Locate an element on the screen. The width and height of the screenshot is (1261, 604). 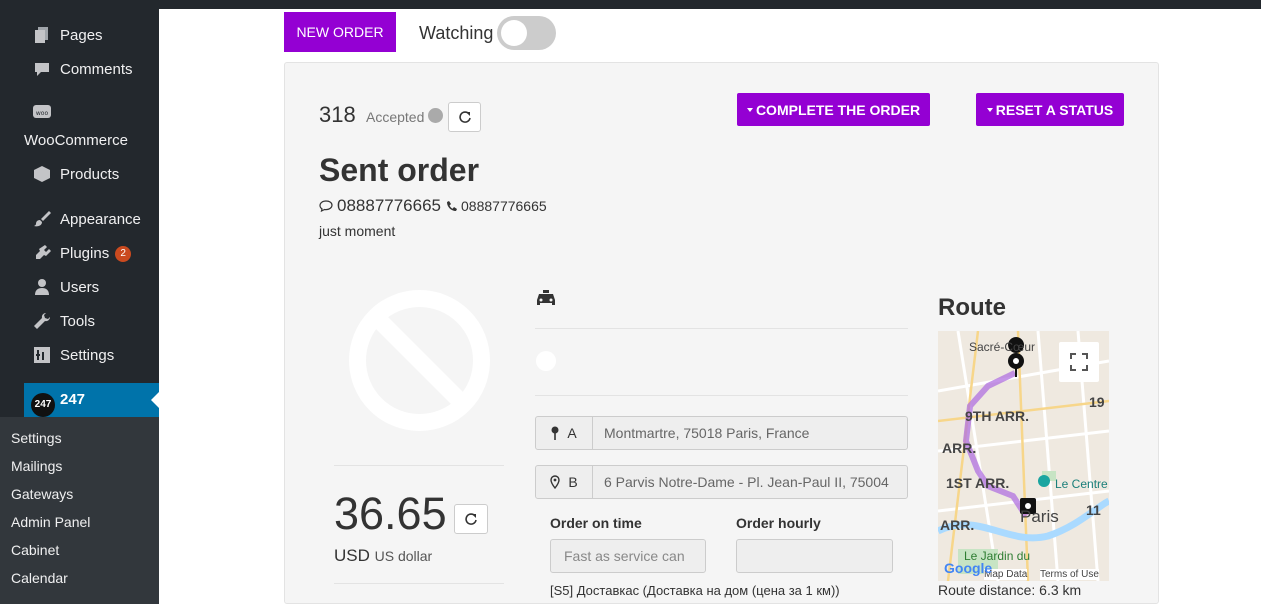
sidebar-item-appearance: Appearance is located at coordinates (79, 219).